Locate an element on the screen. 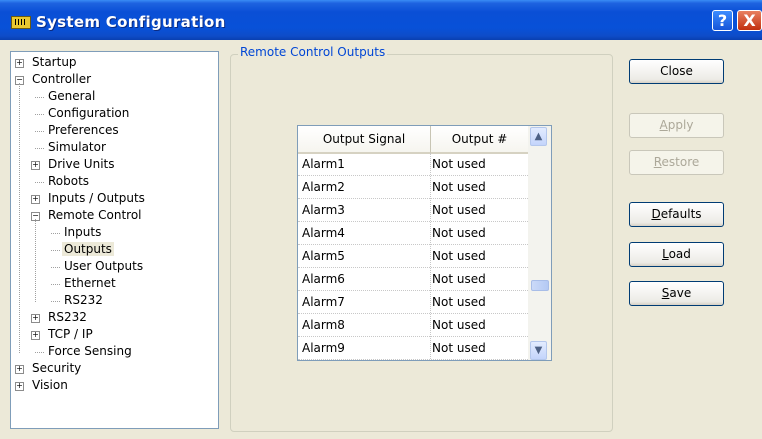 The image size is (762, 439). scroll-up-icon: ▲ is located at coordinates (538, 136).